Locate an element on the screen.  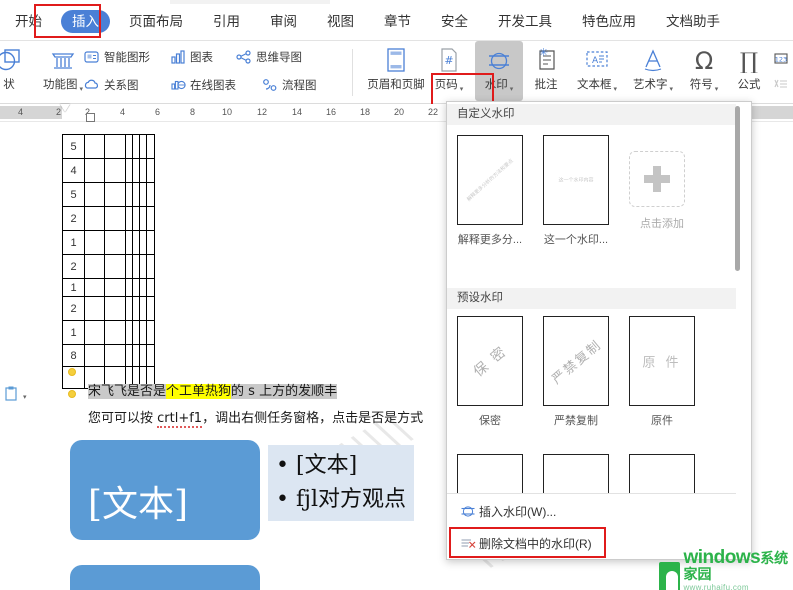
ribbon-tab-1: 插入 is located at coordinates (85, 21).